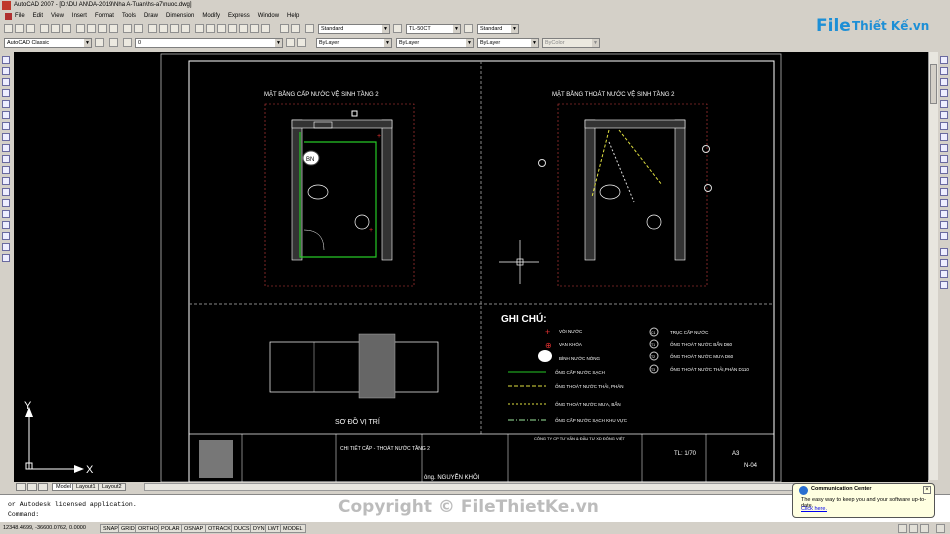 The height and width of the screenshot is (534, 950). Describe the element at coordinates (944, 71) in the screenshot. I see `copy-object-icon` at that location.